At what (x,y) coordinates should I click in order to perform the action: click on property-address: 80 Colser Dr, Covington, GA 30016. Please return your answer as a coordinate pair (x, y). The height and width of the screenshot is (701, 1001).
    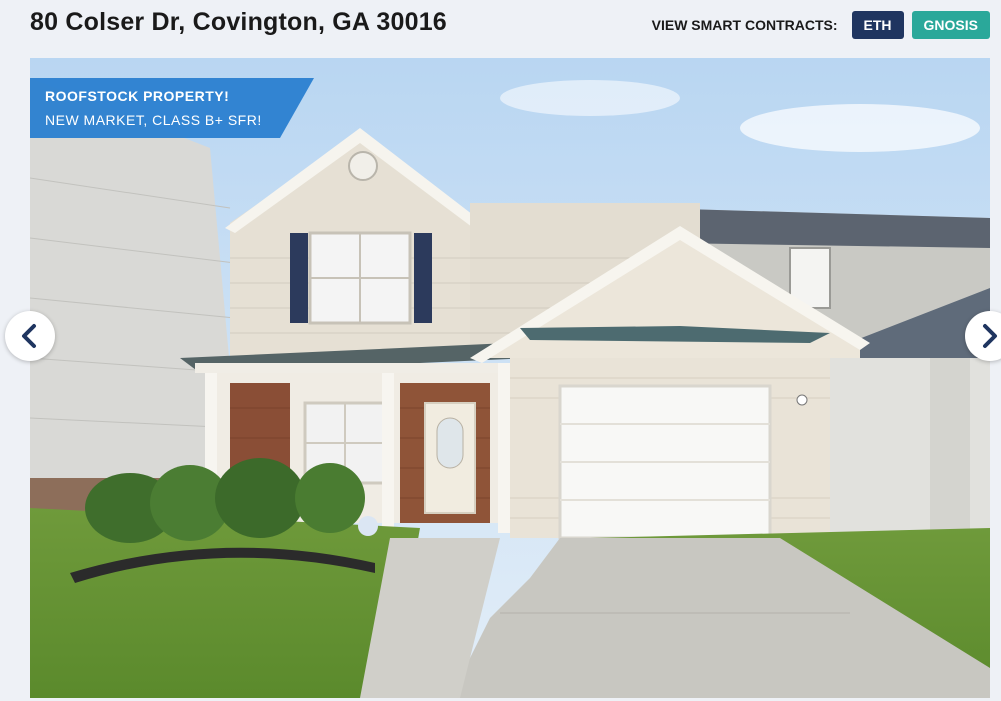
    Looking at the image, I should click on (238, 22).